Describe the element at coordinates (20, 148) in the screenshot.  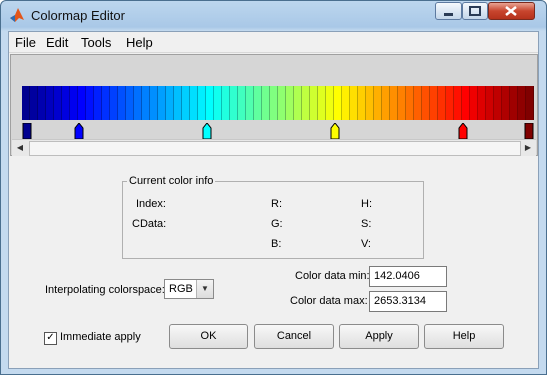
I see `scroll-left-icon: ◀` at that location.